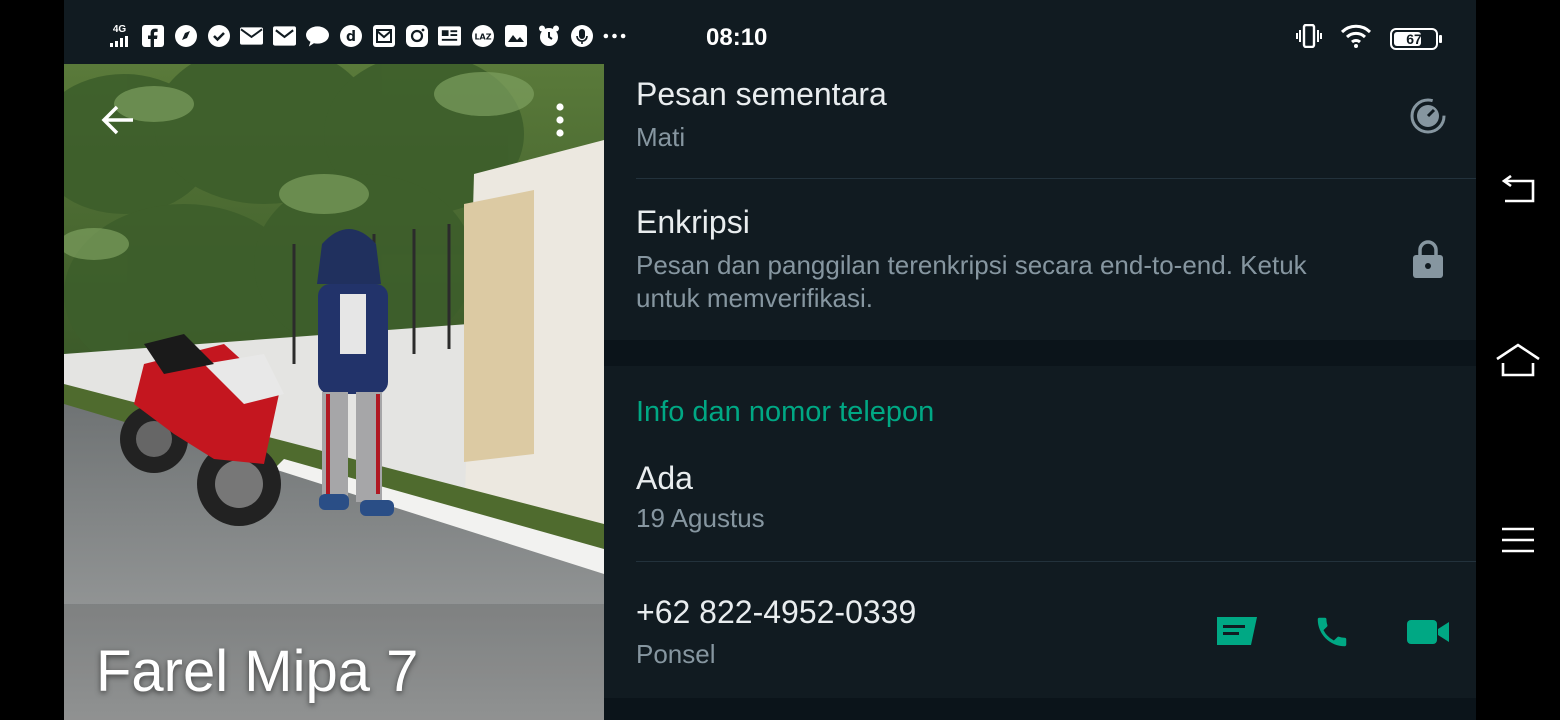 The image size is (1560, 720). I want to click on message-button, so click(1236, 632).